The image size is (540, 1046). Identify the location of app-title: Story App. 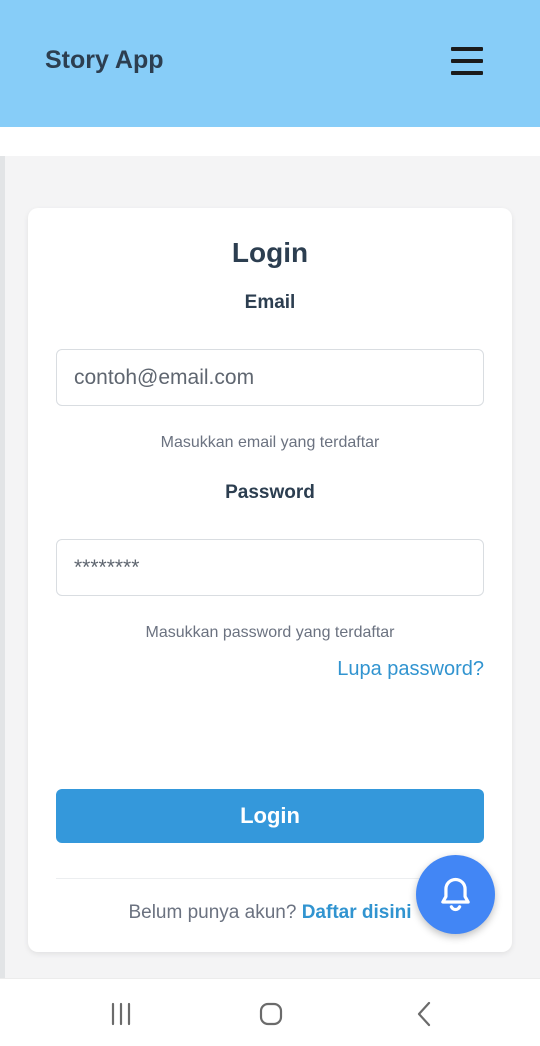
(104, 60).